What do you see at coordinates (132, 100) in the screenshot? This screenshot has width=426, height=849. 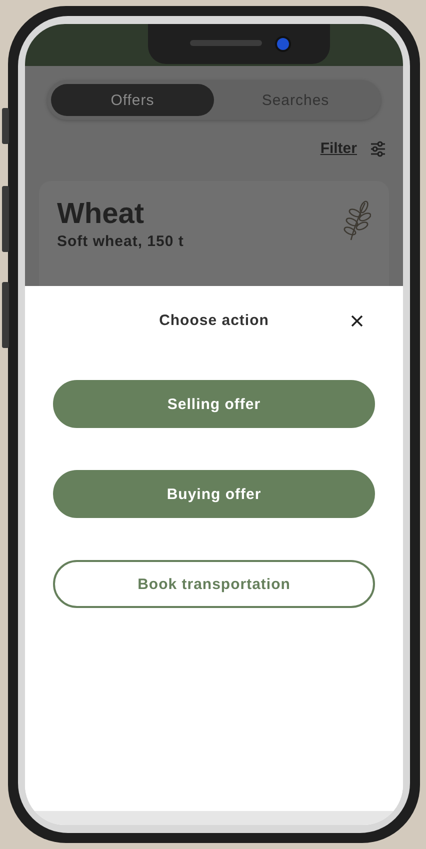 I see `tab: Offers` at bounding box center [132, 100].